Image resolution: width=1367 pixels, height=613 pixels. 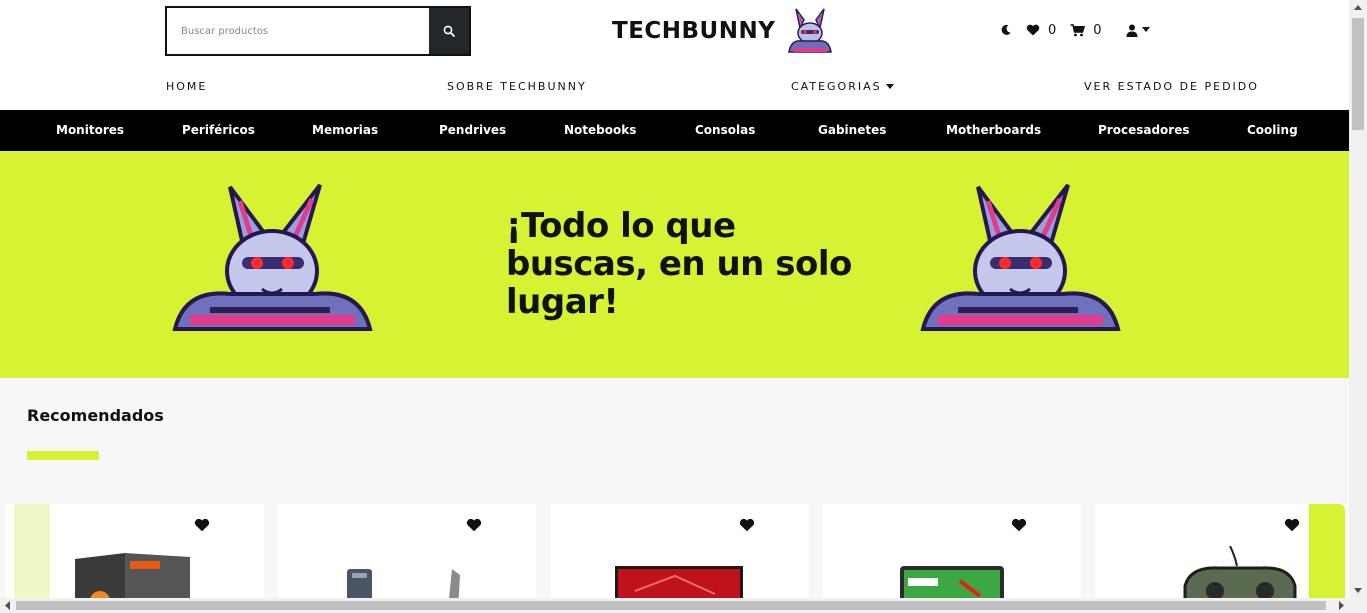 I want to click on scroll-down-arrow-icon, so click(x=1358, y=590).